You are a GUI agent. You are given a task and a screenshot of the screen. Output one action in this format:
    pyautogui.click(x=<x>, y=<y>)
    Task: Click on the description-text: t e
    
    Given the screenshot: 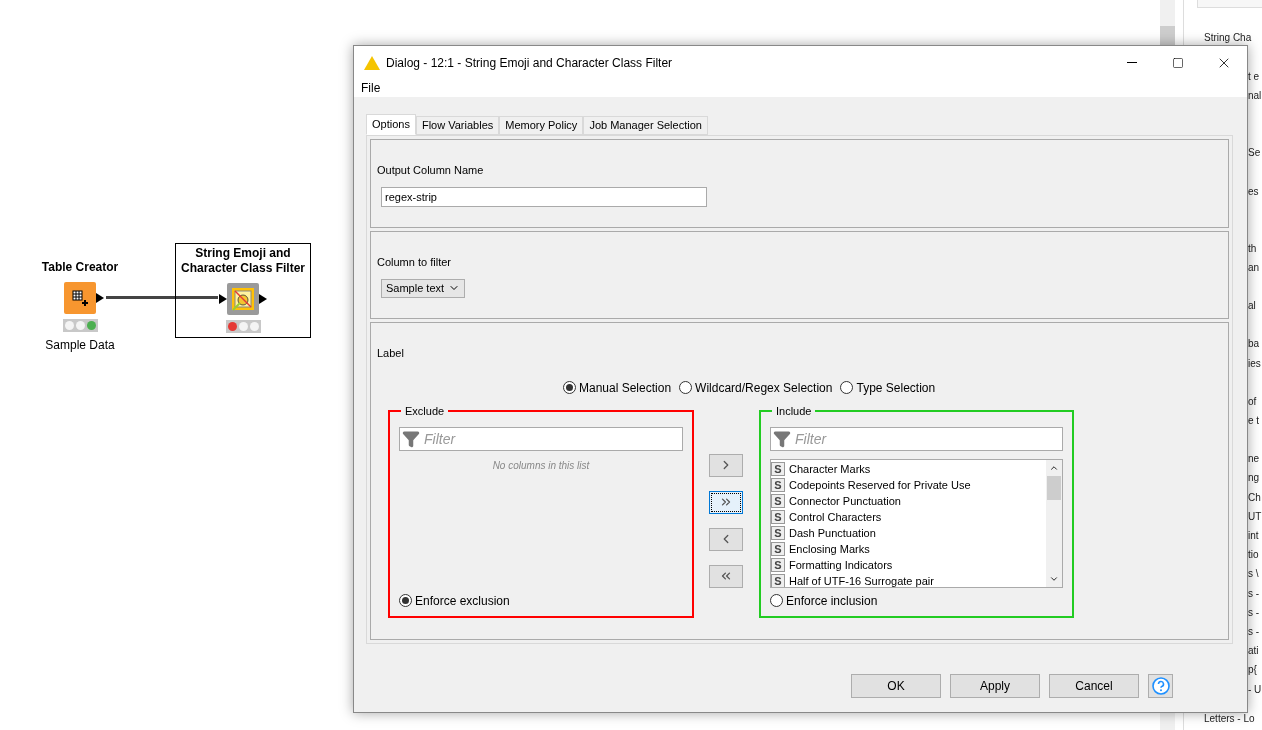 What is the action you would take?
    pyautogui.click(x=1254, y=77)
    